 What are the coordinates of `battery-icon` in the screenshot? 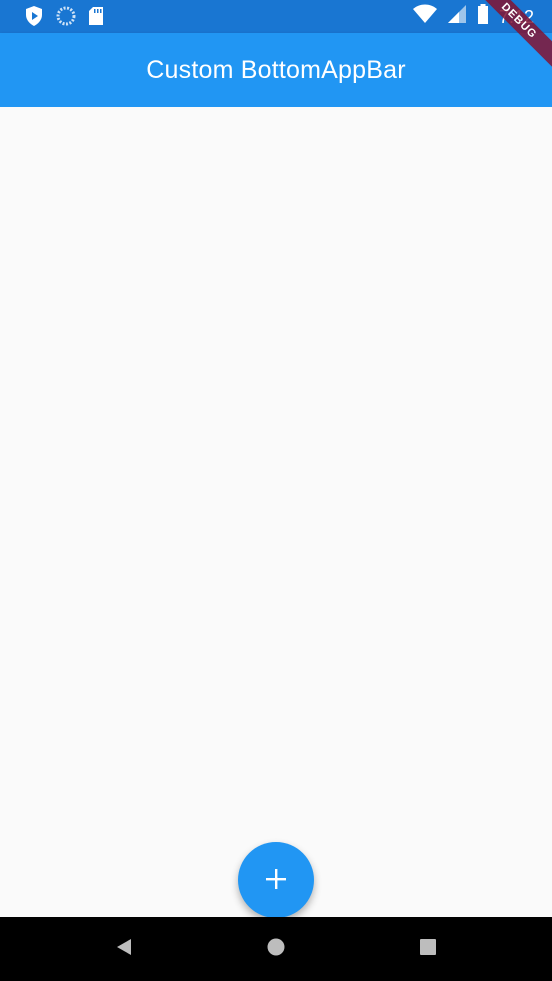 It's located at (483, 16).